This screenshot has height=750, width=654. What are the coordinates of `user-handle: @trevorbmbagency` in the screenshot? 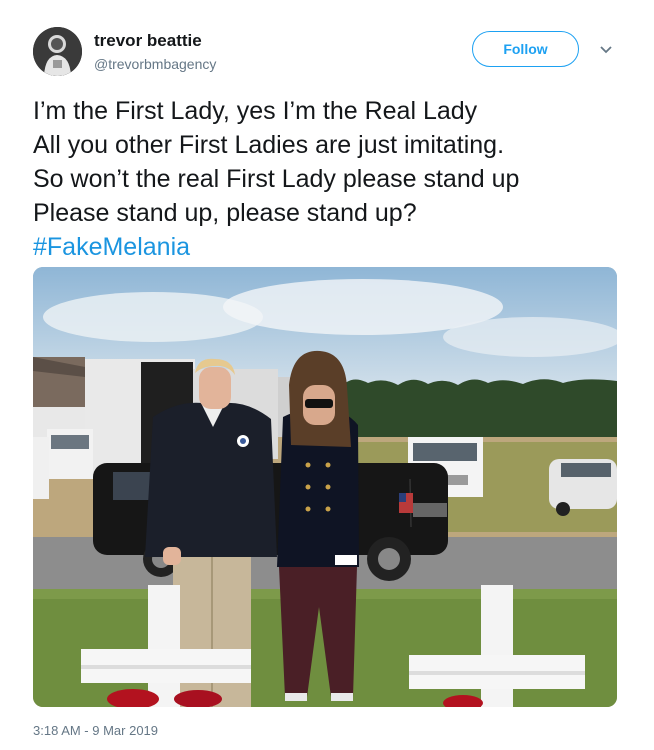 It's located at (155, 64).